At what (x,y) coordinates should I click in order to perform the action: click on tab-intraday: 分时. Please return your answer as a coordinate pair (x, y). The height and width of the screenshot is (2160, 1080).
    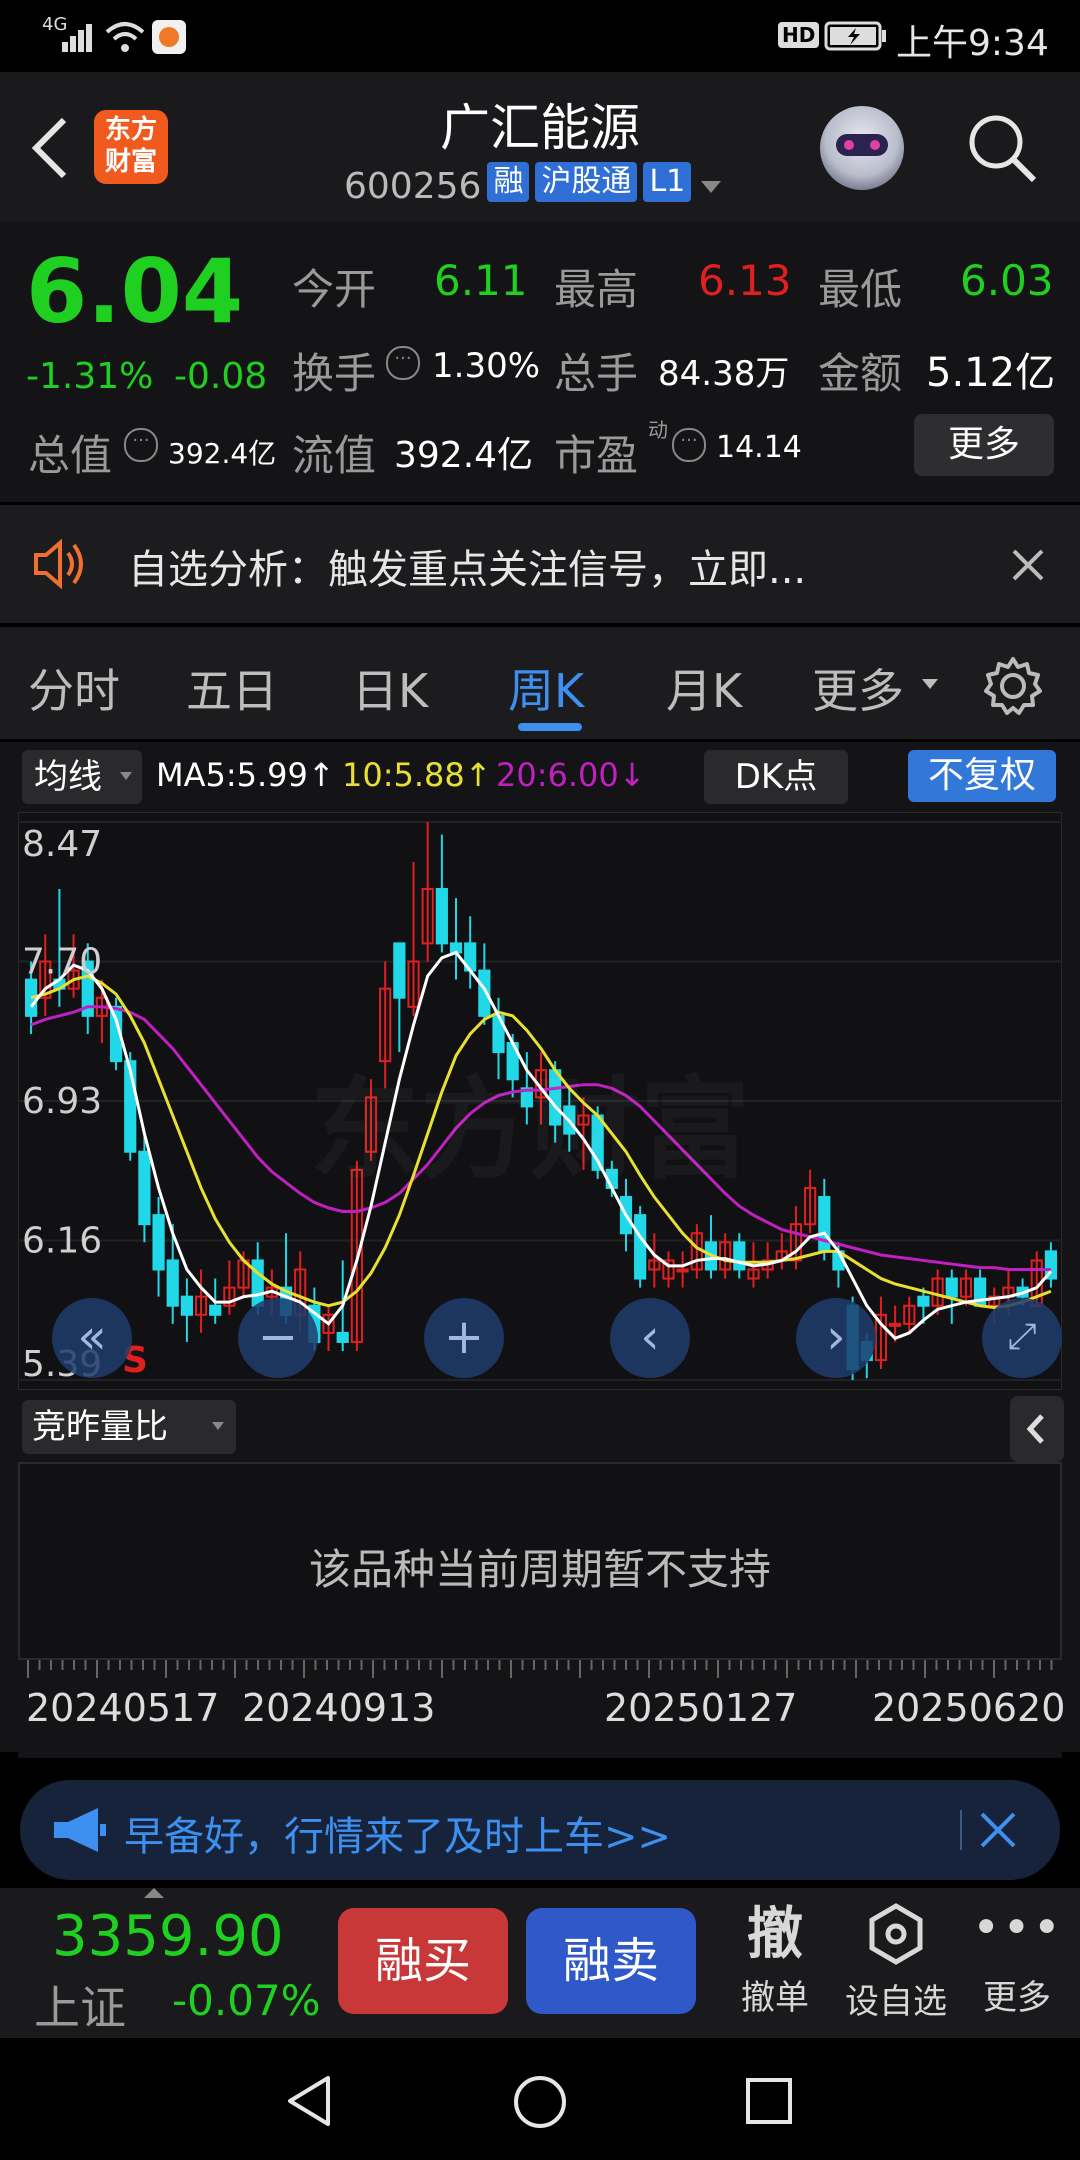
    Looking at the image, I should click on (74, 688).